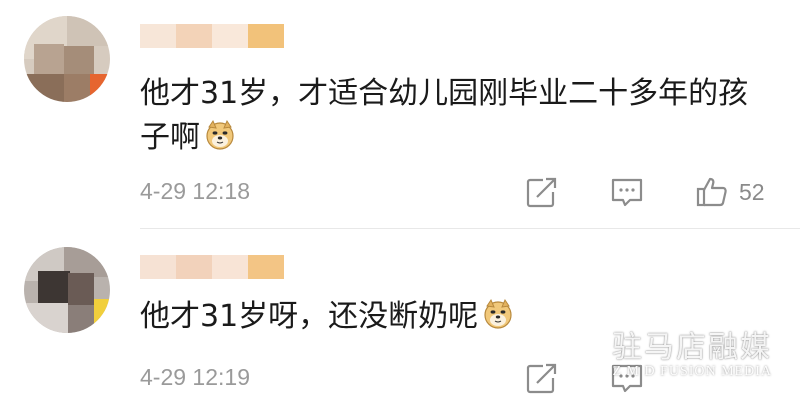 The height and width of the screenshot is (413, 800). Describe the element at coordinates (752, 191) in the screenshot. I see `like-count: 52` at that location.